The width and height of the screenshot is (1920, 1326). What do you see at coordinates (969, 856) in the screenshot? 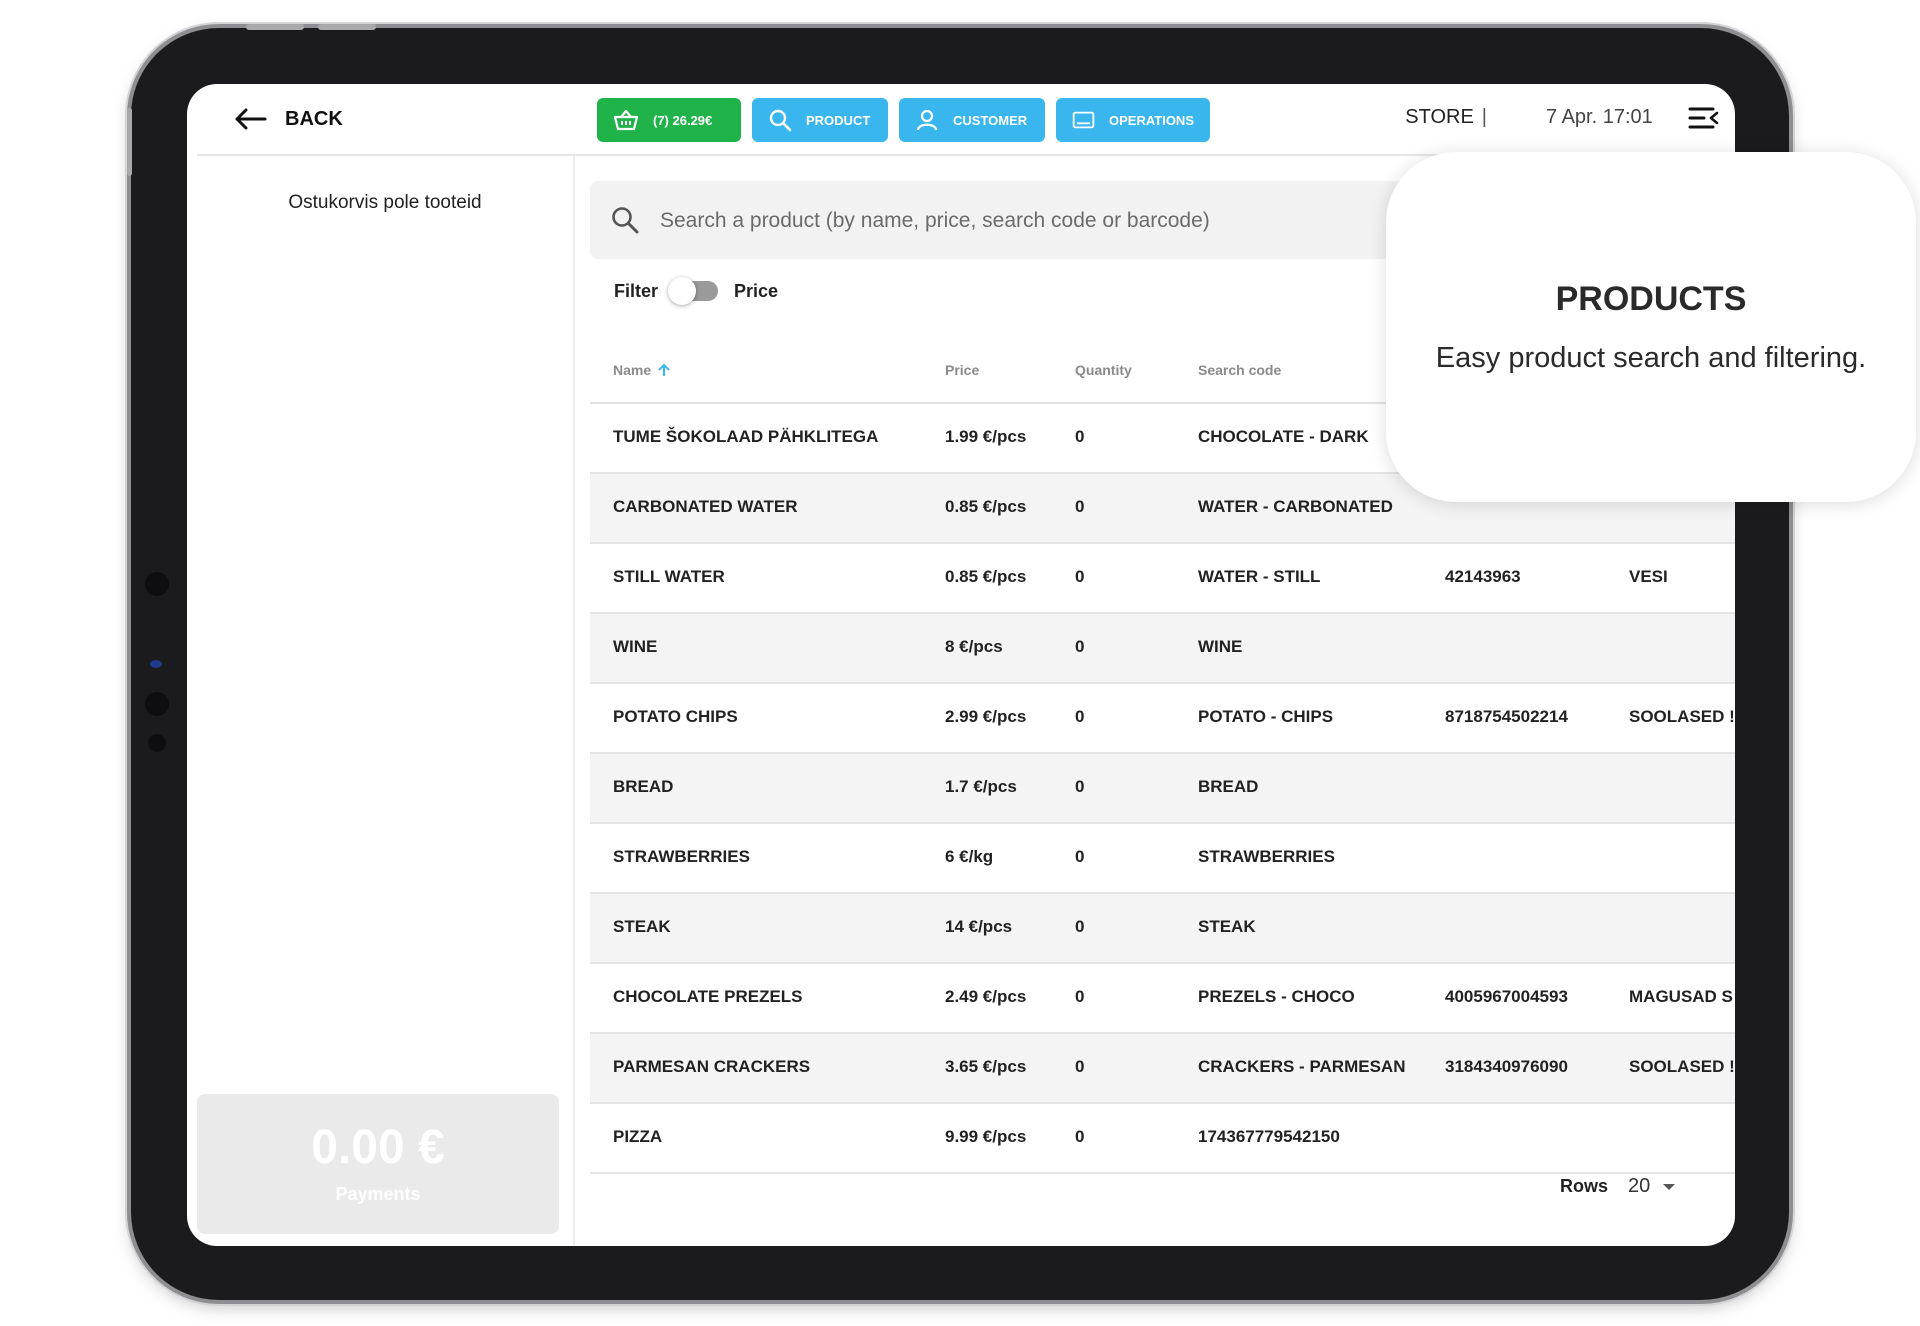
I see `product-price: 6 €/kg` at bounding box center [969, 856].